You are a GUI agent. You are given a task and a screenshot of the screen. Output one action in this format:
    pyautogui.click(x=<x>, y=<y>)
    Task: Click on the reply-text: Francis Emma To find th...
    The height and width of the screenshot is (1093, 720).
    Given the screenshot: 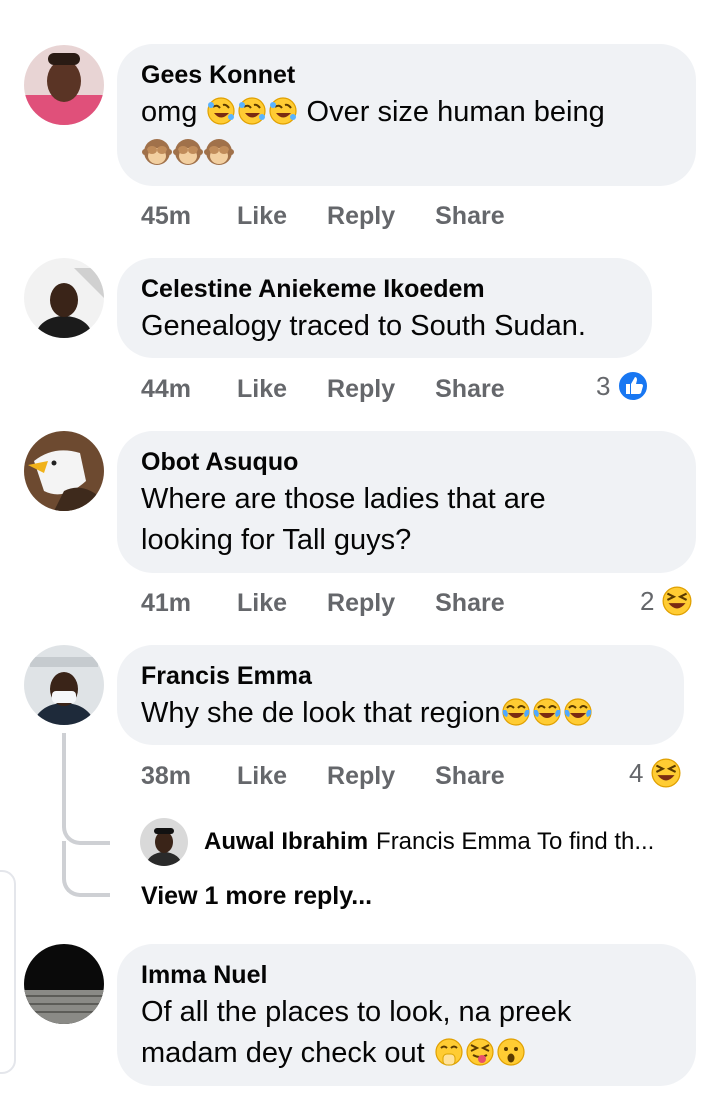 What is the action you would take?
    pyautogui.click(x=515, y=841)
    